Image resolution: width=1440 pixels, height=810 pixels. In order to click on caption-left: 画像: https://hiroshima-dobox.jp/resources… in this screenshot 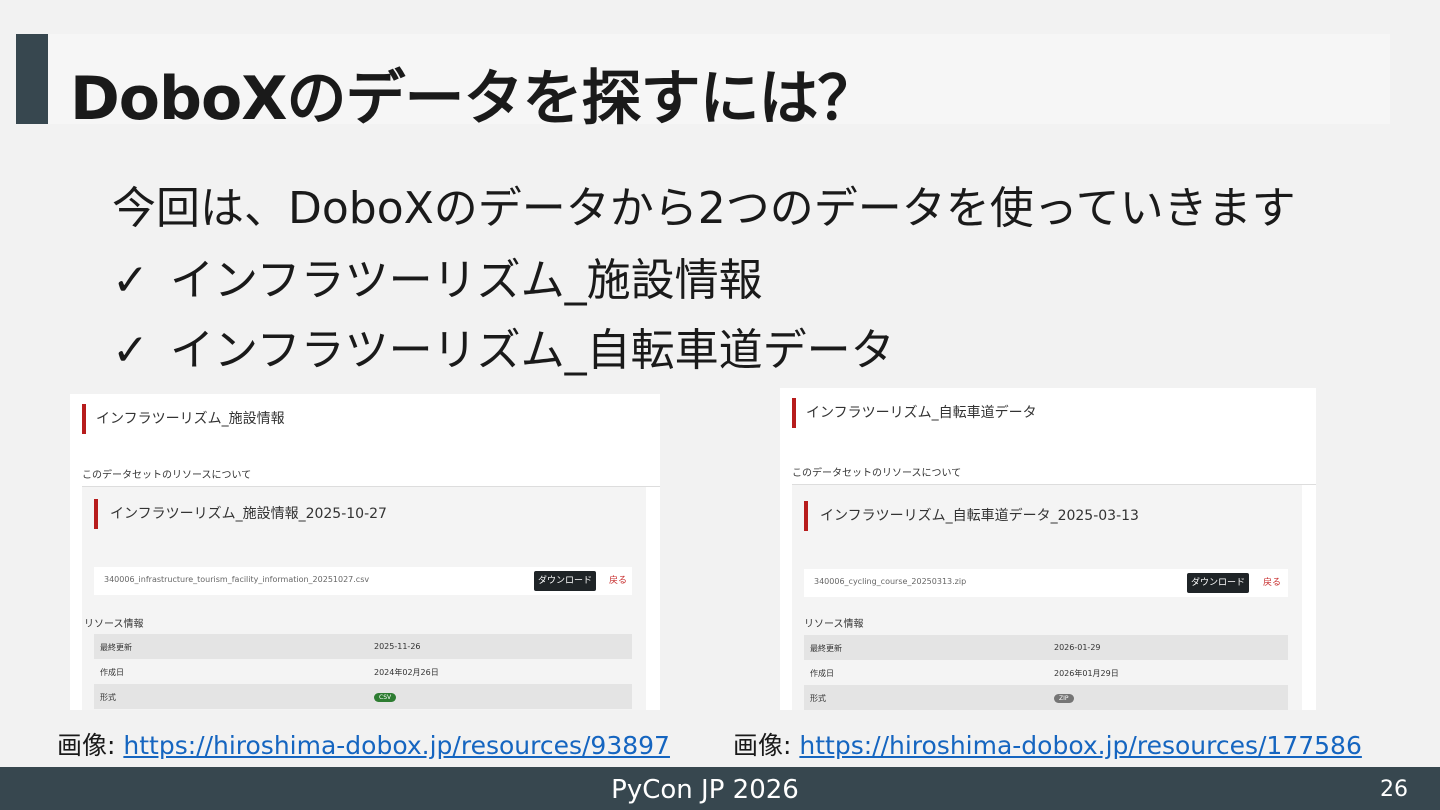, I will do `click(363, 744)`.